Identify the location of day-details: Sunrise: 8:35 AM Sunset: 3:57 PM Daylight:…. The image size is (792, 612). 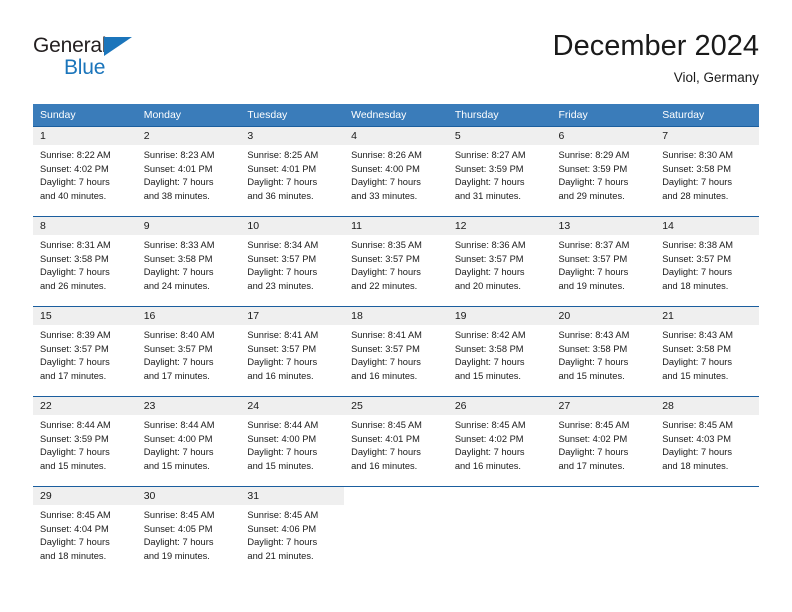
(396, 264).